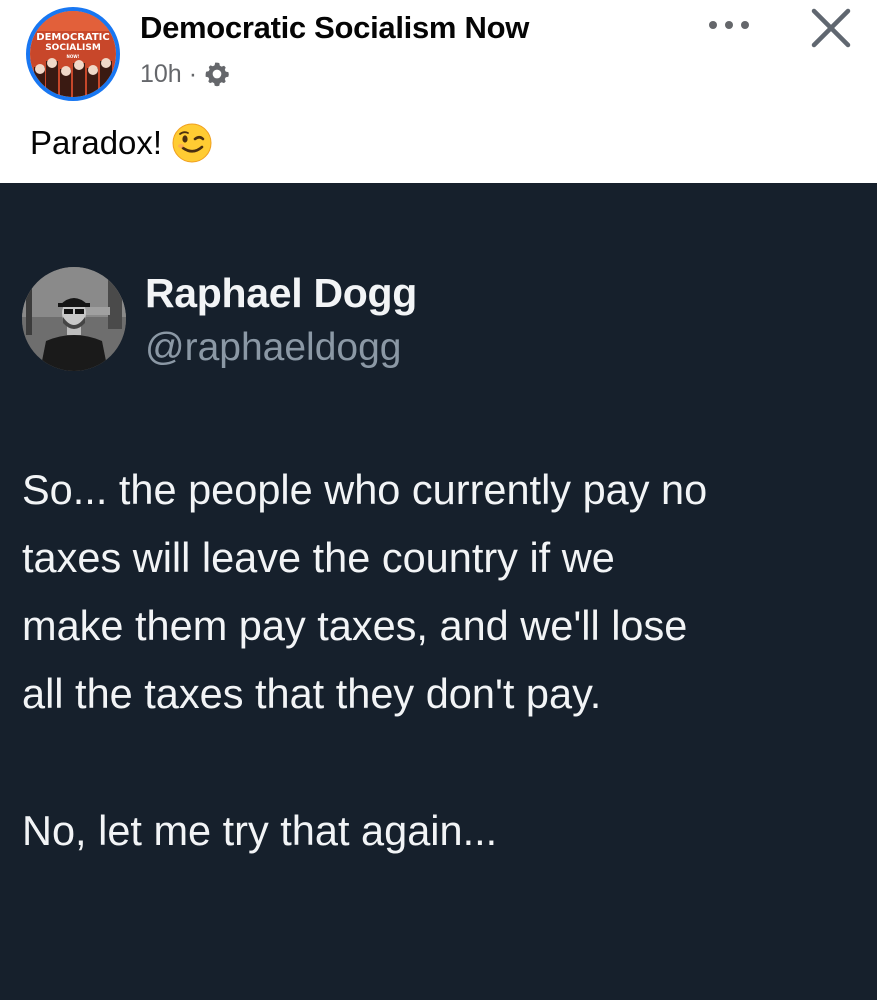 The width and height of the screenshot is (877, 1000). Describe the element at coordinates (355, 625) in the screenshot. I see `tweet-text-line: make them pay taxes, and we'll lose` at that location.